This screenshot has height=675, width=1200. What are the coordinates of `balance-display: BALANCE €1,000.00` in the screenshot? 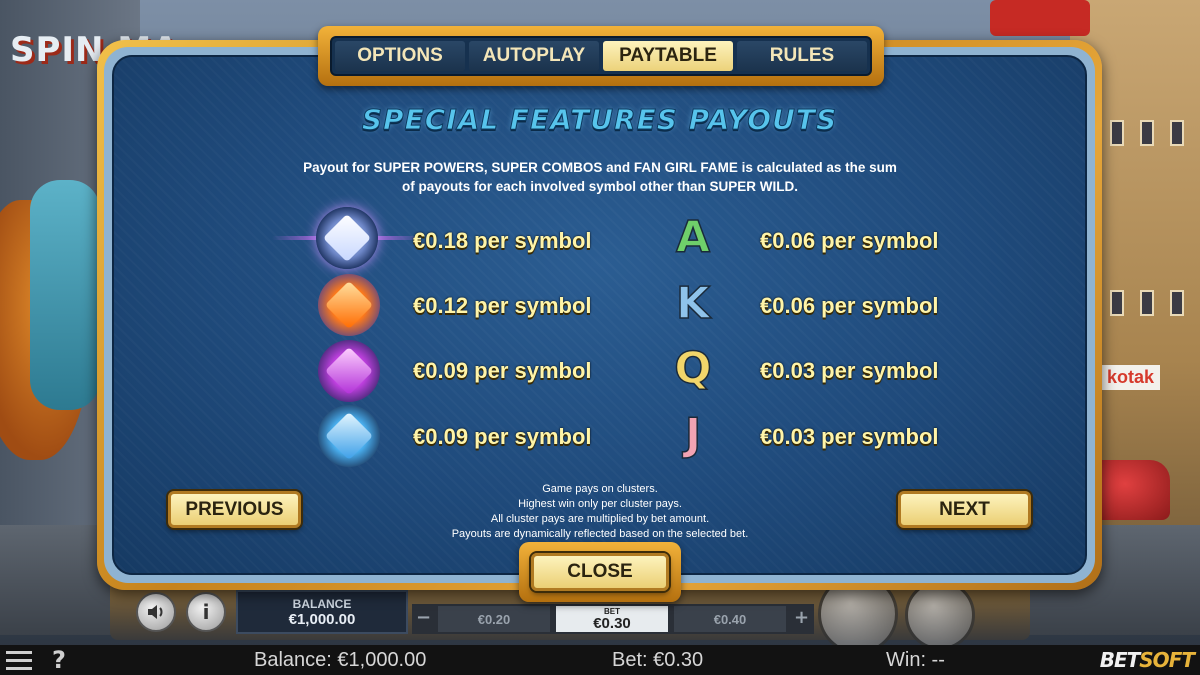 It's located at (322, 612).